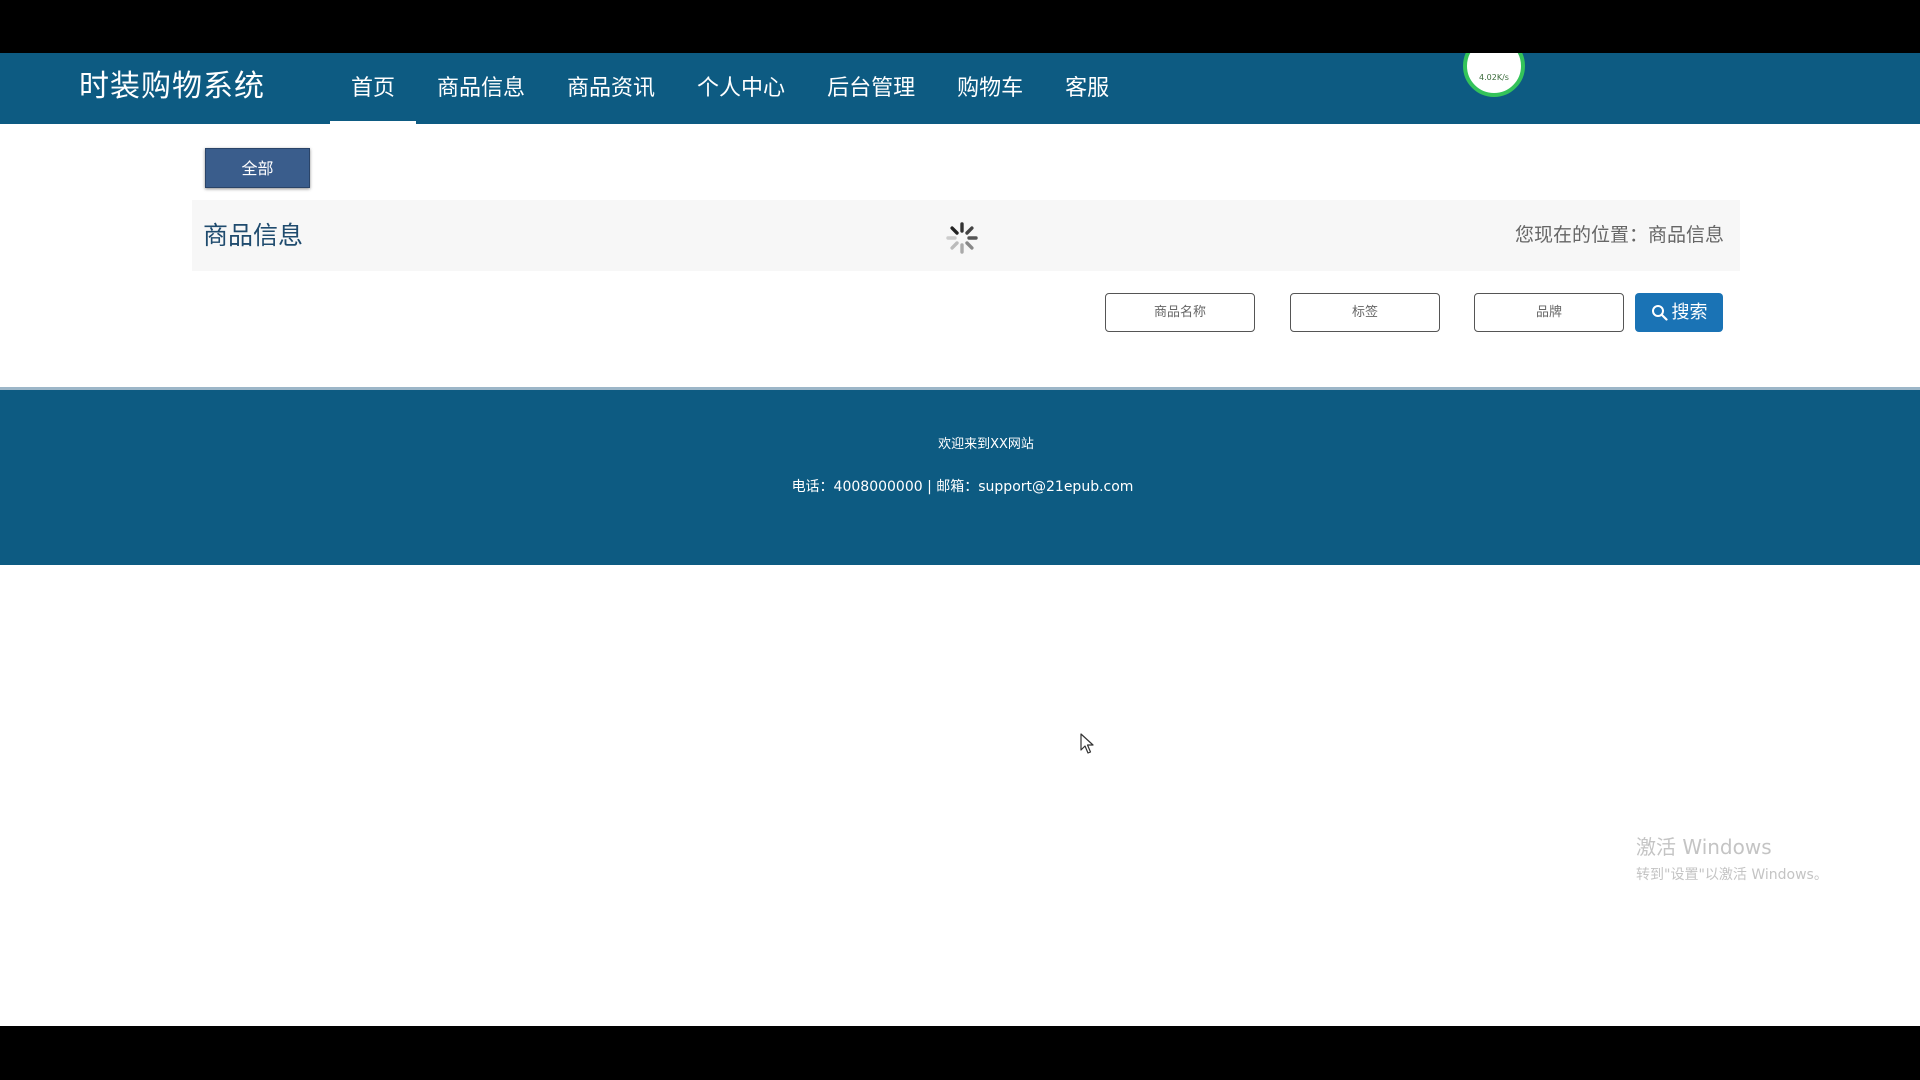 The height and width of the screenshot is (1080, 1920). Describe the element at coordinates (1732, 875) in the screenshot. I see `watermark-line-2: 转到"设置"以激活 Windows。` at that location.